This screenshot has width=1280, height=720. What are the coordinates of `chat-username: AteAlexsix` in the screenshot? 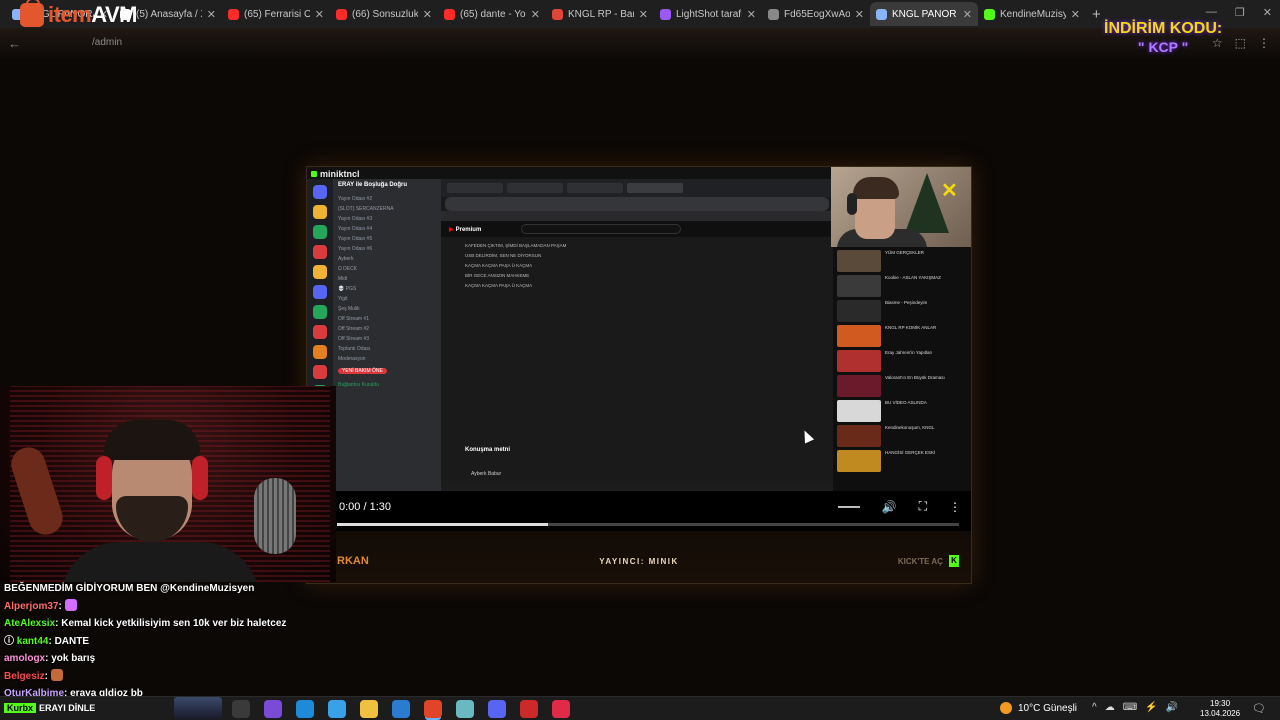 It's located at (29, 623).